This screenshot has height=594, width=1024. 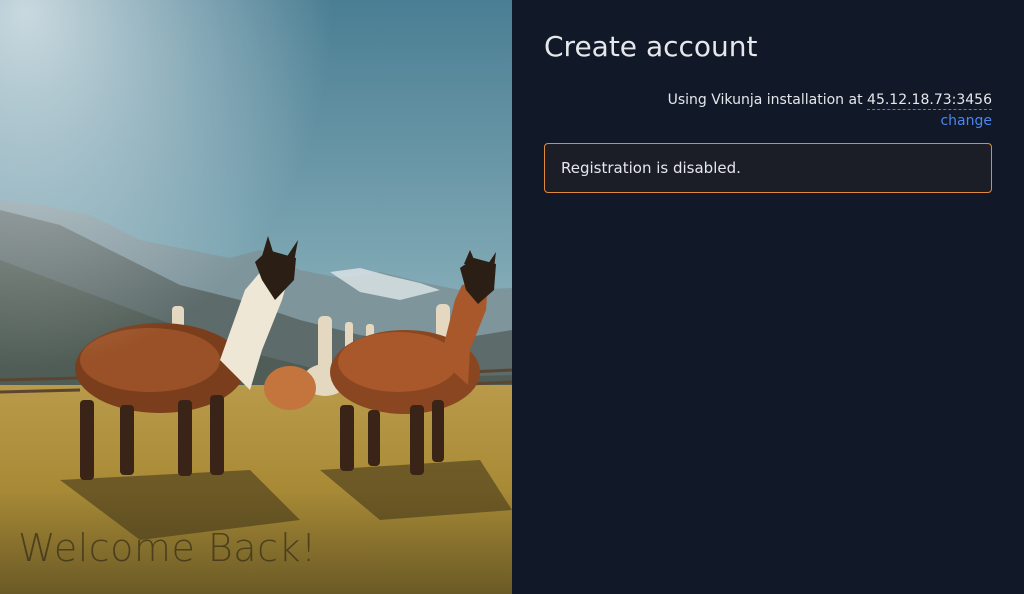 What do you see at coordinates (167, 548) in the screenshot?
I see `welcome-heading: Welcome Back!` at bounding box center [167, 548].